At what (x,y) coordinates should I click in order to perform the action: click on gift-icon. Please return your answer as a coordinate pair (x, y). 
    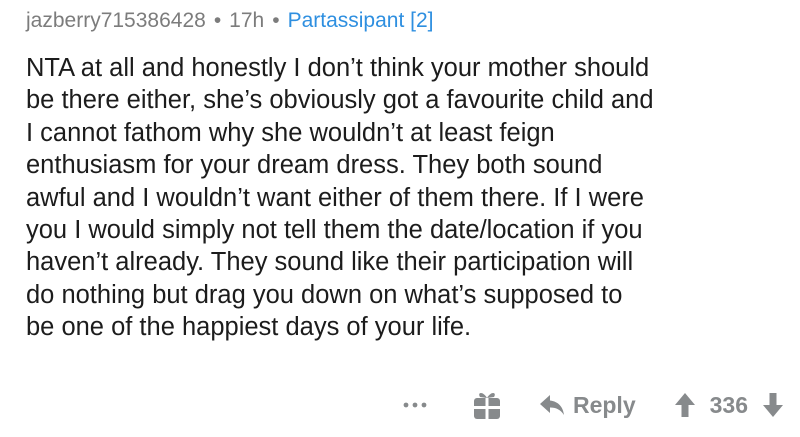
    Looking at the image, I should click on (486, 406).